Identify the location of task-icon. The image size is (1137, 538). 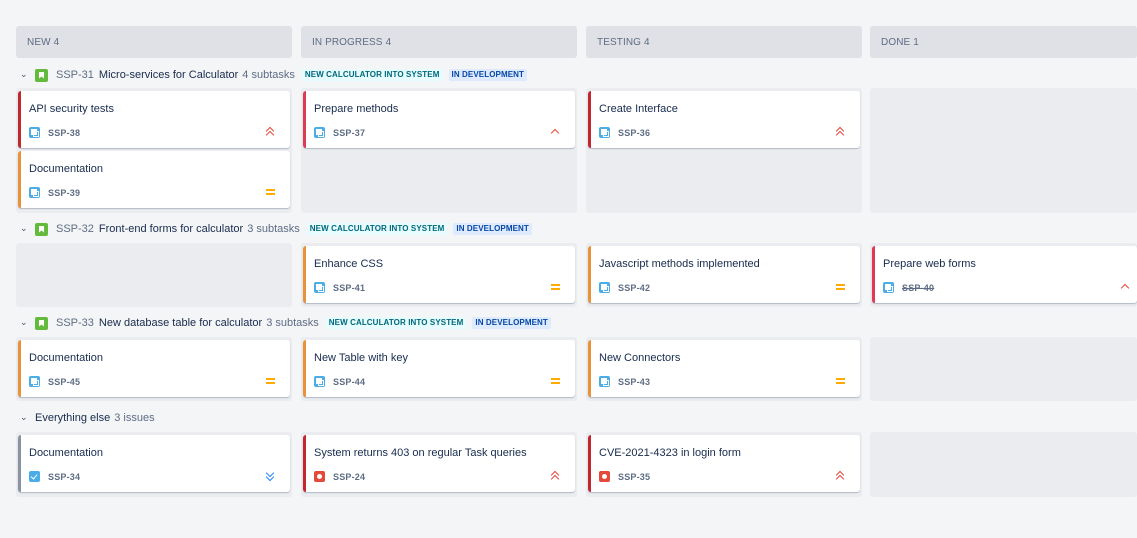
(34, 476).